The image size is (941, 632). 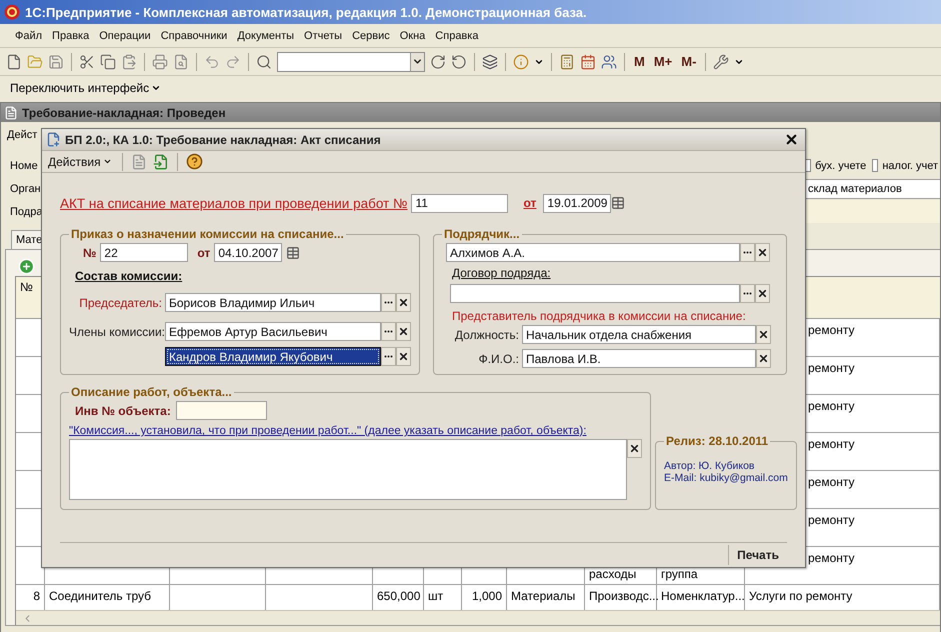 I want to click on representative-field: Начальник отдела снабжения, so click(x=639, y=334).